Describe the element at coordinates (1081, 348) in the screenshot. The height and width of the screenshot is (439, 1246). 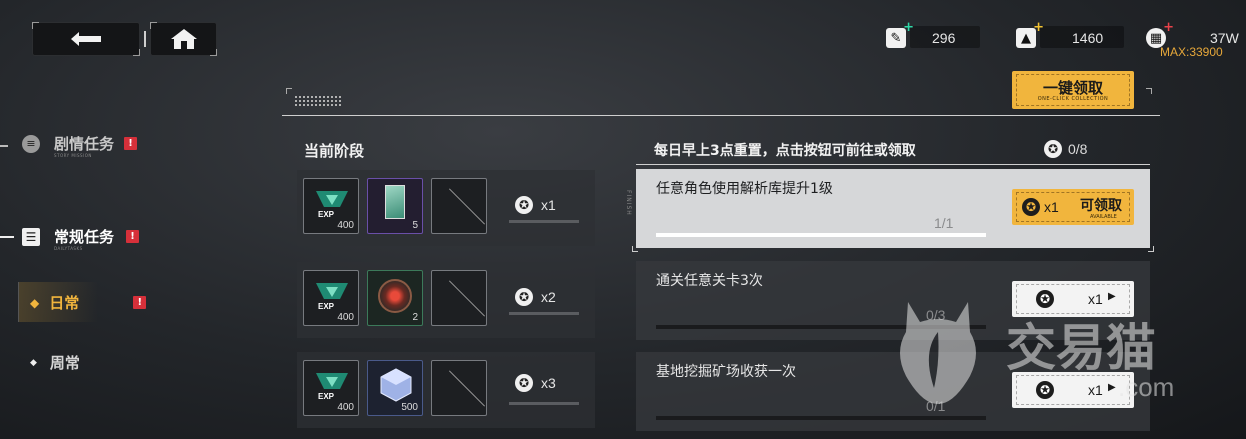
I see `watermark-text: 交易猫` at that location.